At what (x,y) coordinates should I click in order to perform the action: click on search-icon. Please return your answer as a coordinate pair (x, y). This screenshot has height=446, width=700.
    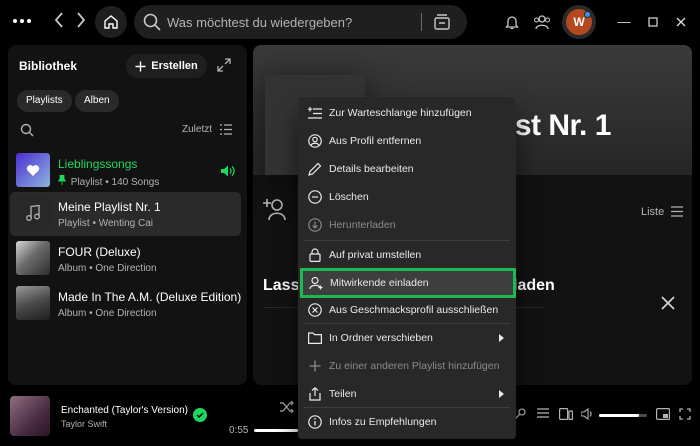
    Looking at the image, I should click on (152, 22).